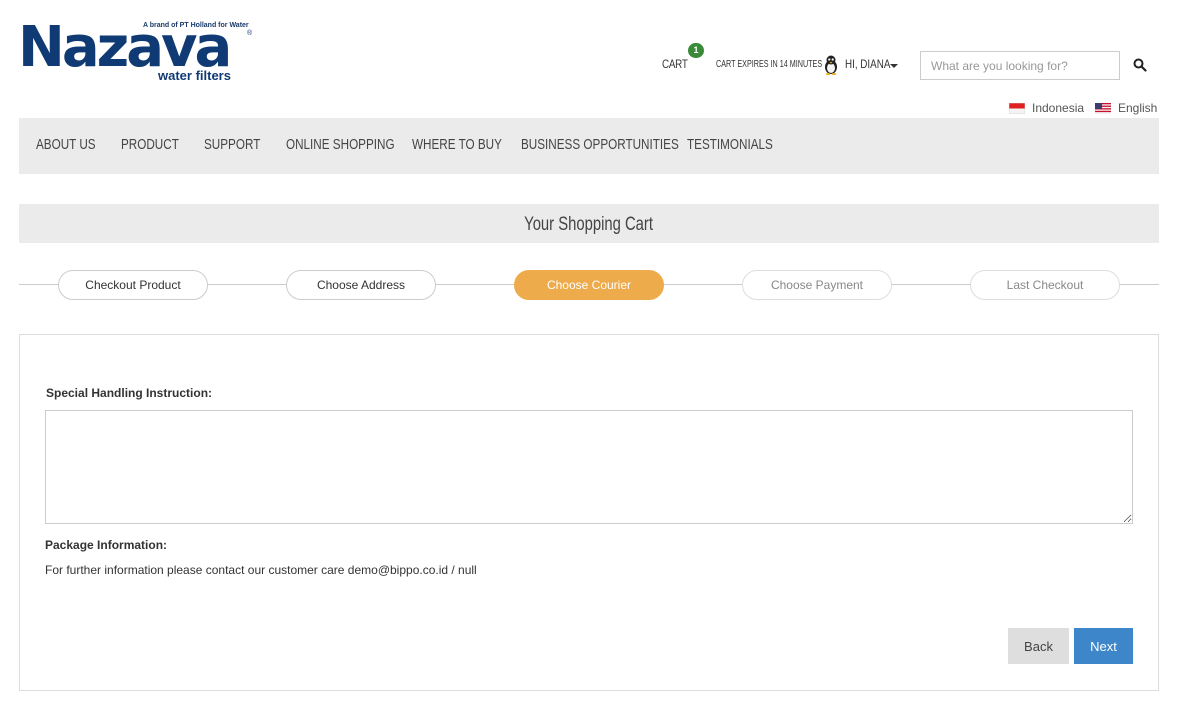 The width and height of the screenshot is (1178, 710). What do you see at coordinates (1103, 108) in the screenshot?
I see `flag-us-icon` at bounding box center [1103, 108].